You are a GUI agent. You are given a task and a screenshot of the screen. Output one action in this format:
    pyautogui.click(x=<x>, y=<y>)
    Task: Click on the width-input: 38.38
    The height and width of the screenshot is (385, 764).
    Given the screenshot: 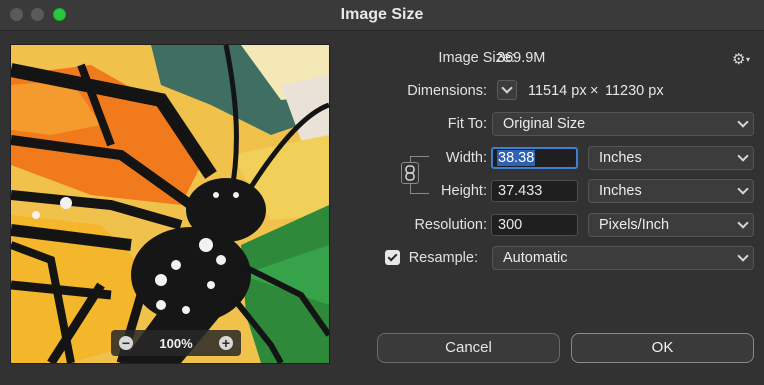 What is the action you would take?
    pyautogui.click(x=534, y=158)
    